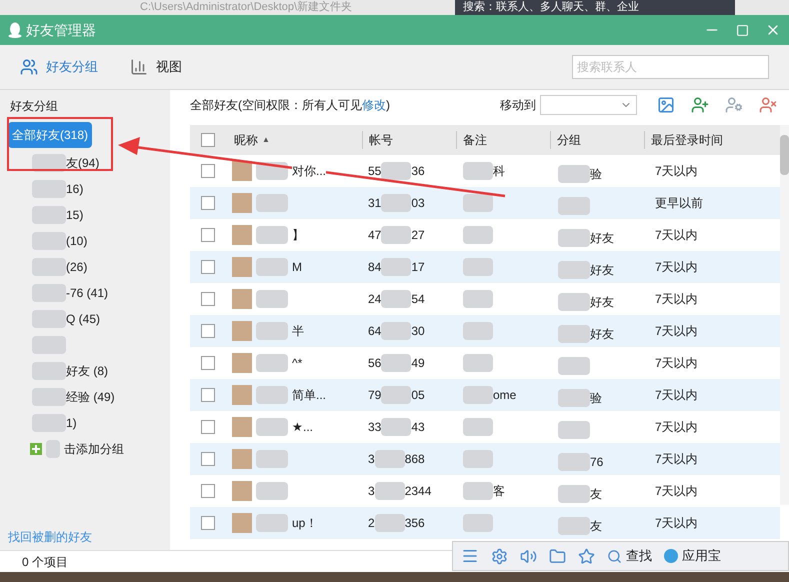 This screenshot has width=789, height=582. I want to click on table-row: 31 03 更早以前, so click(485, 203).